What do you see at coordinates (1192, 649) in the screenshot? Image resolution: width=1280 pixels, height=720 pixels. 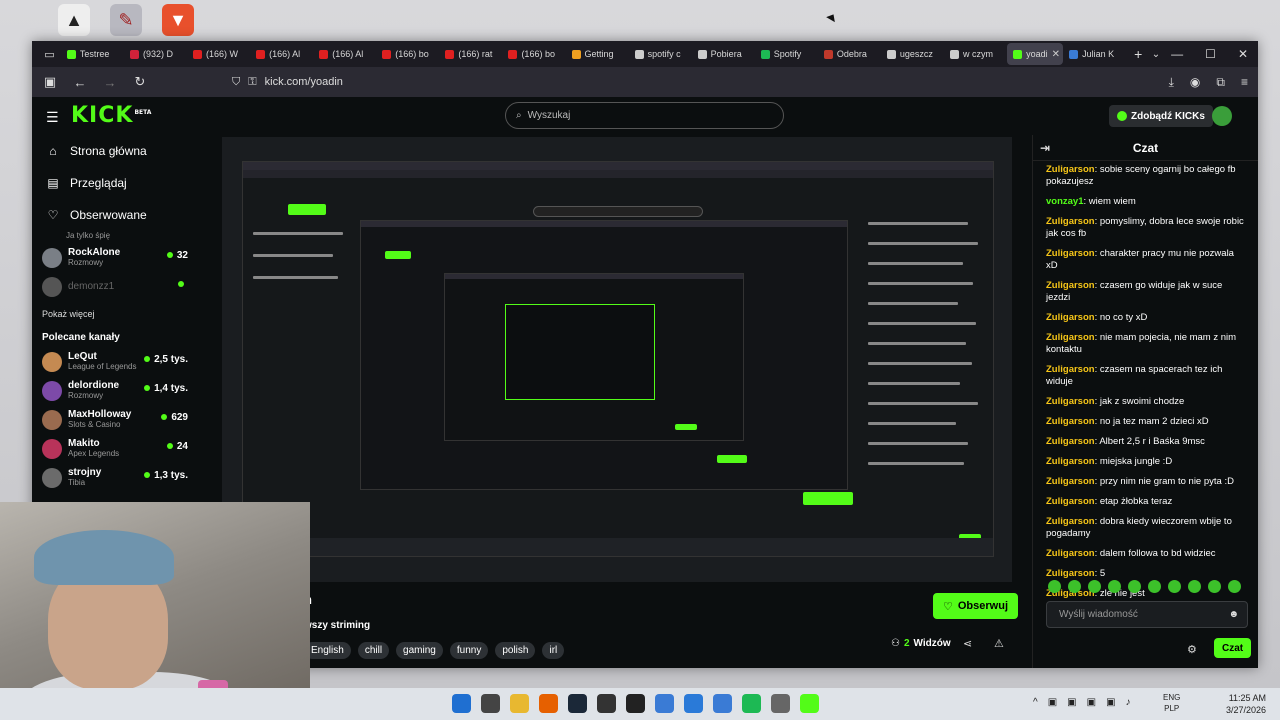 I see `chat-settings-icon: ⚙` at bounding box center [1192, 649].